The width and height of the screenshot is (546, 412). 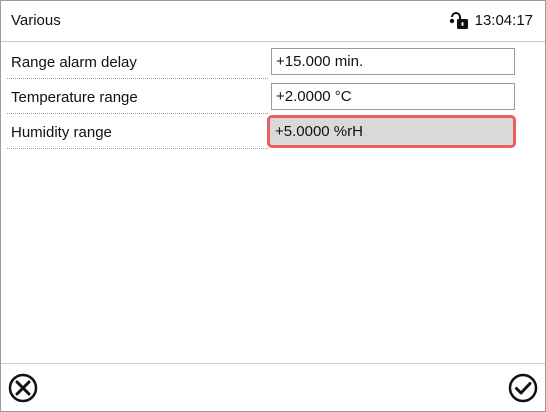 I want to click on confirm-icon, so click(x=523, y=388).